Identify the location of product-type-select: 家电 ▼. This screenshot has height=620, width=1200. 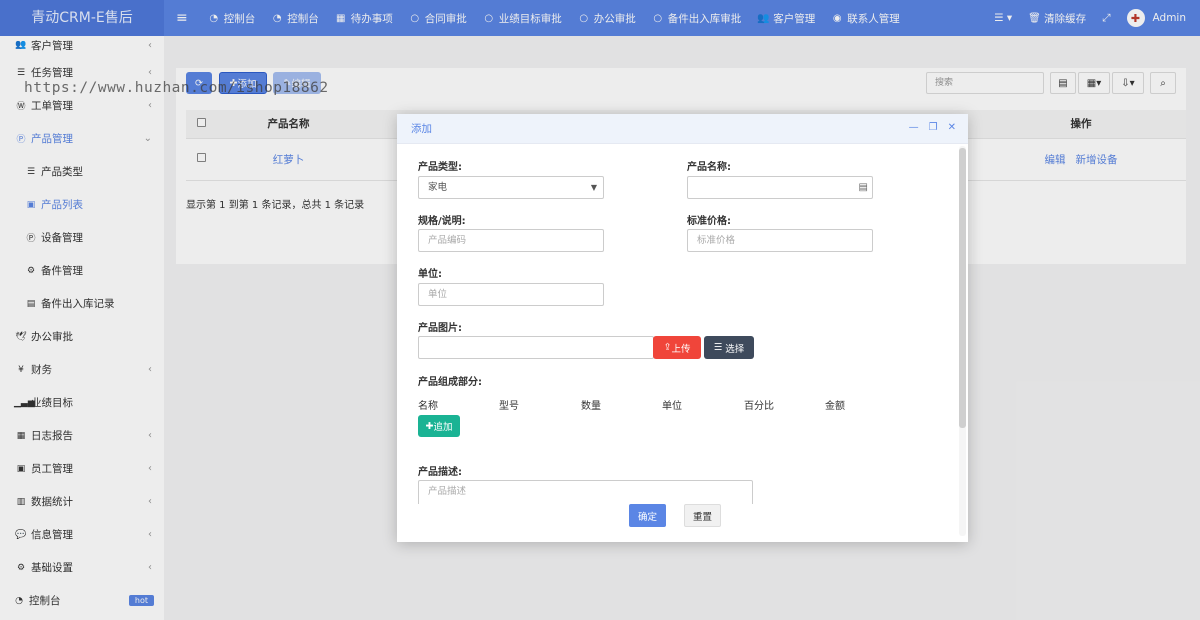
(511, 187).